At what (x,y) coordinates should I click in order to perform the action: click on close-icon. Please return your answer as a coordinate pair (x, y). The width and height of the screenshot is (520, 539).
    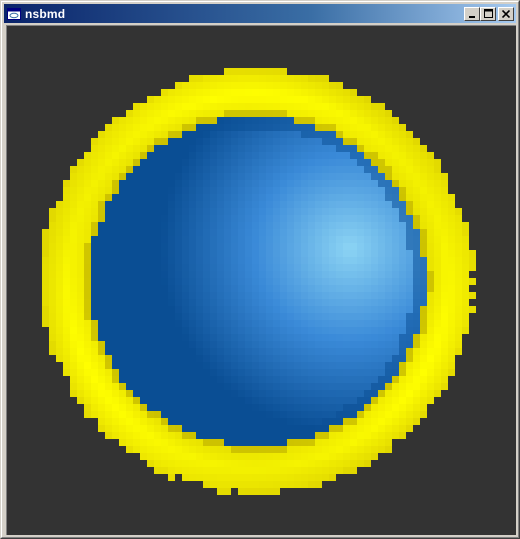
    Looking at the image, I should click on (506, 13).